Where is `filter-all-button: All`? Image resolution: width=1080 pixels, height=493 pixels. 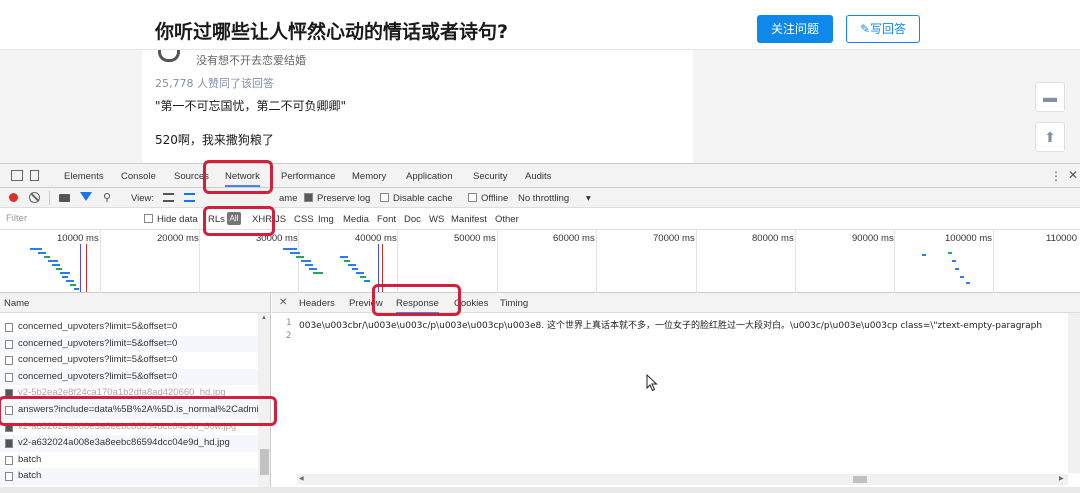 filter-all-button: All is located at coordinates (234, 218).